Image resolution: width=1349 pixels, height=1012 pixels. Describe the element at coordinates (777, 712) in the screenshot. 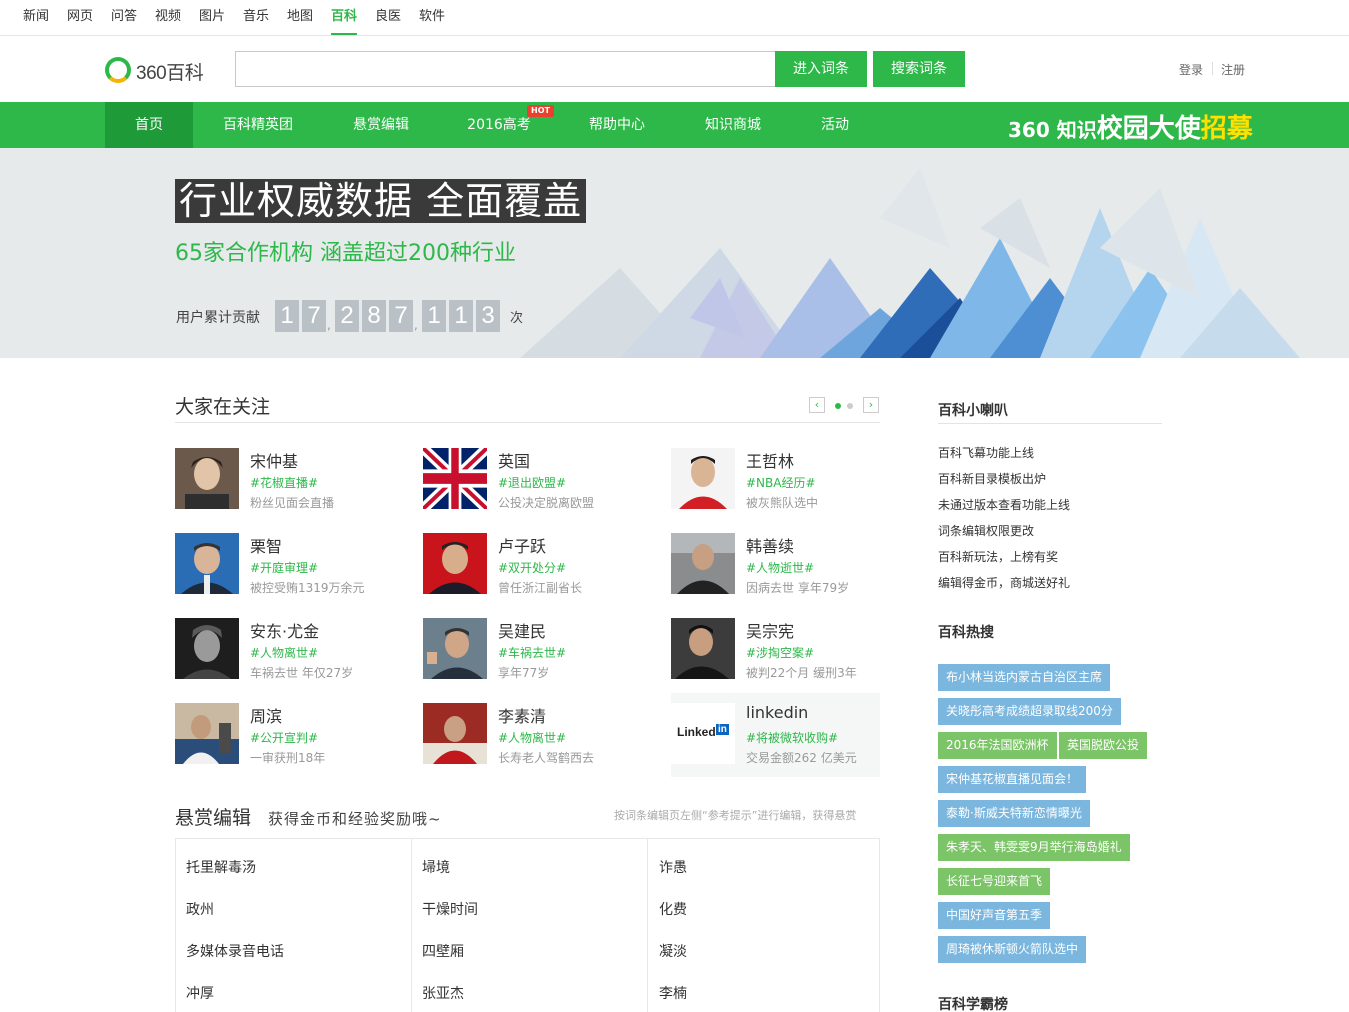

I see `company-name: linkedin` at that location.